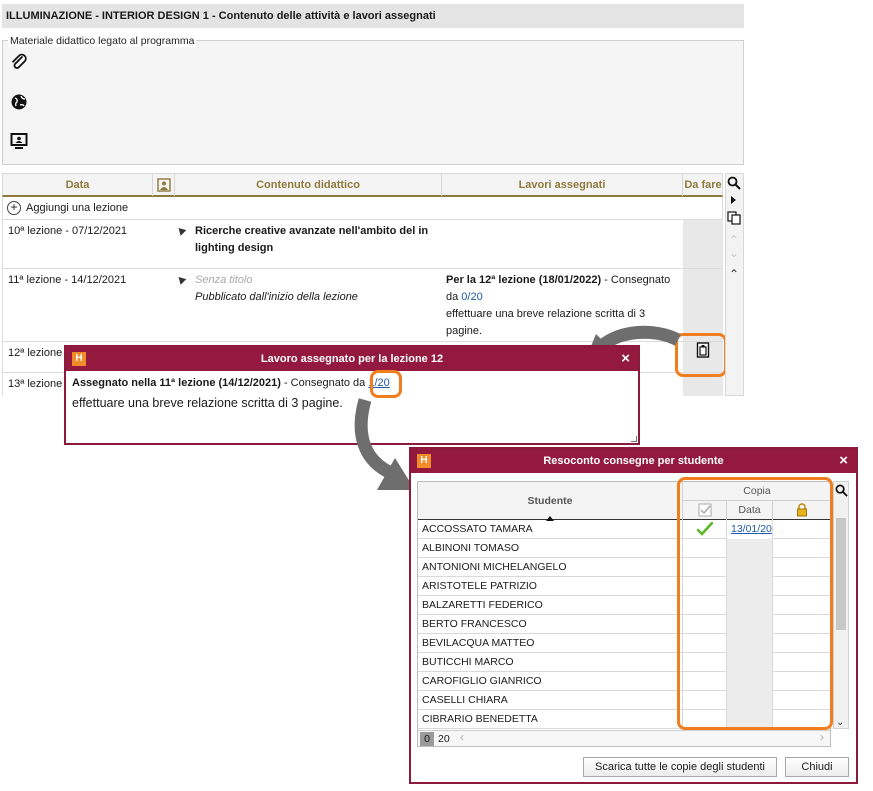 The width and height of the screenshot is (873, 791). Describe the element at coordinates (77, 208) in the screenshot. I see `add-lesson-link: Aggiungi una lezione` at that location.